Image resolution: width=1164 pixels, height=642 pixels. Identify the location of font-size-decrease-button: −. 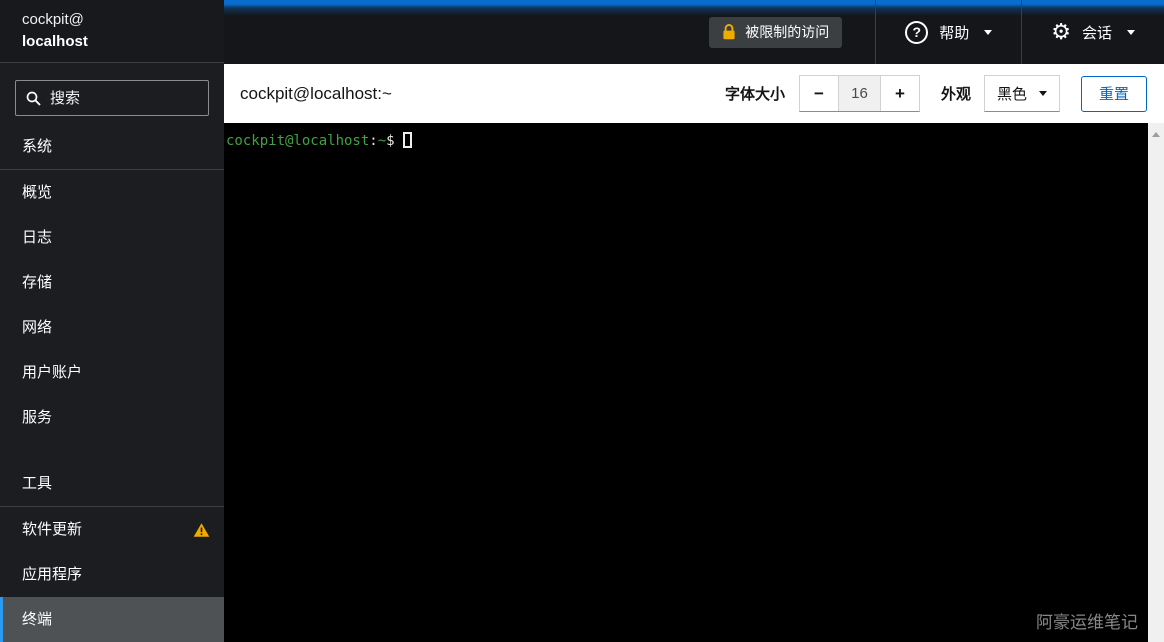
(818, 93).